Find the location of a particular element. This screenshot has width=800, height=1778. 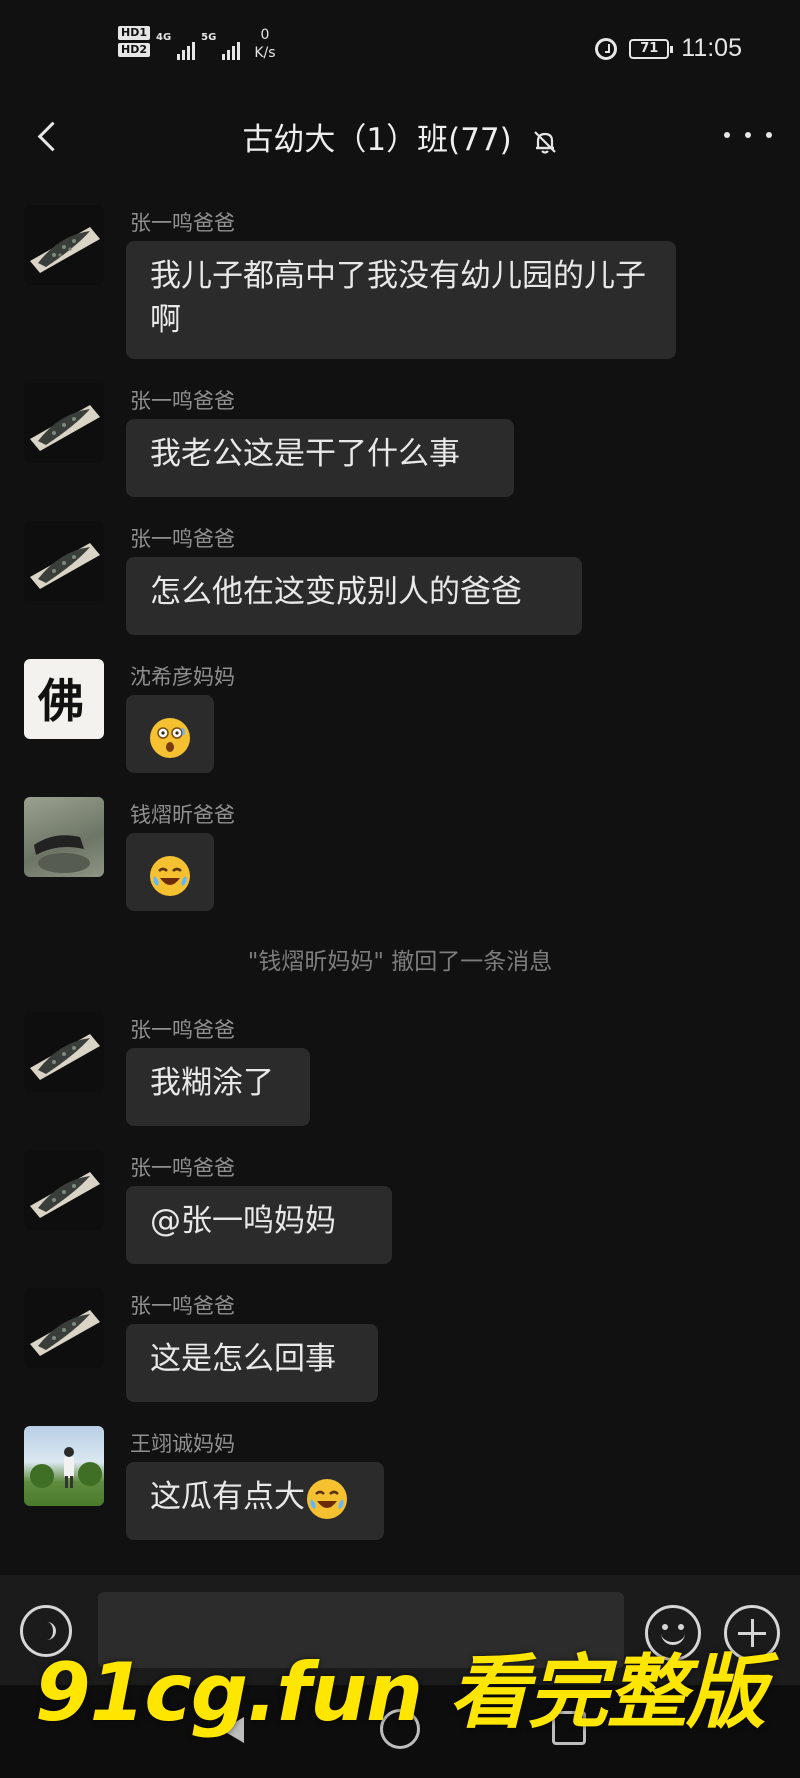

net-speed-value: 0 is located at coordinates (265, 35).